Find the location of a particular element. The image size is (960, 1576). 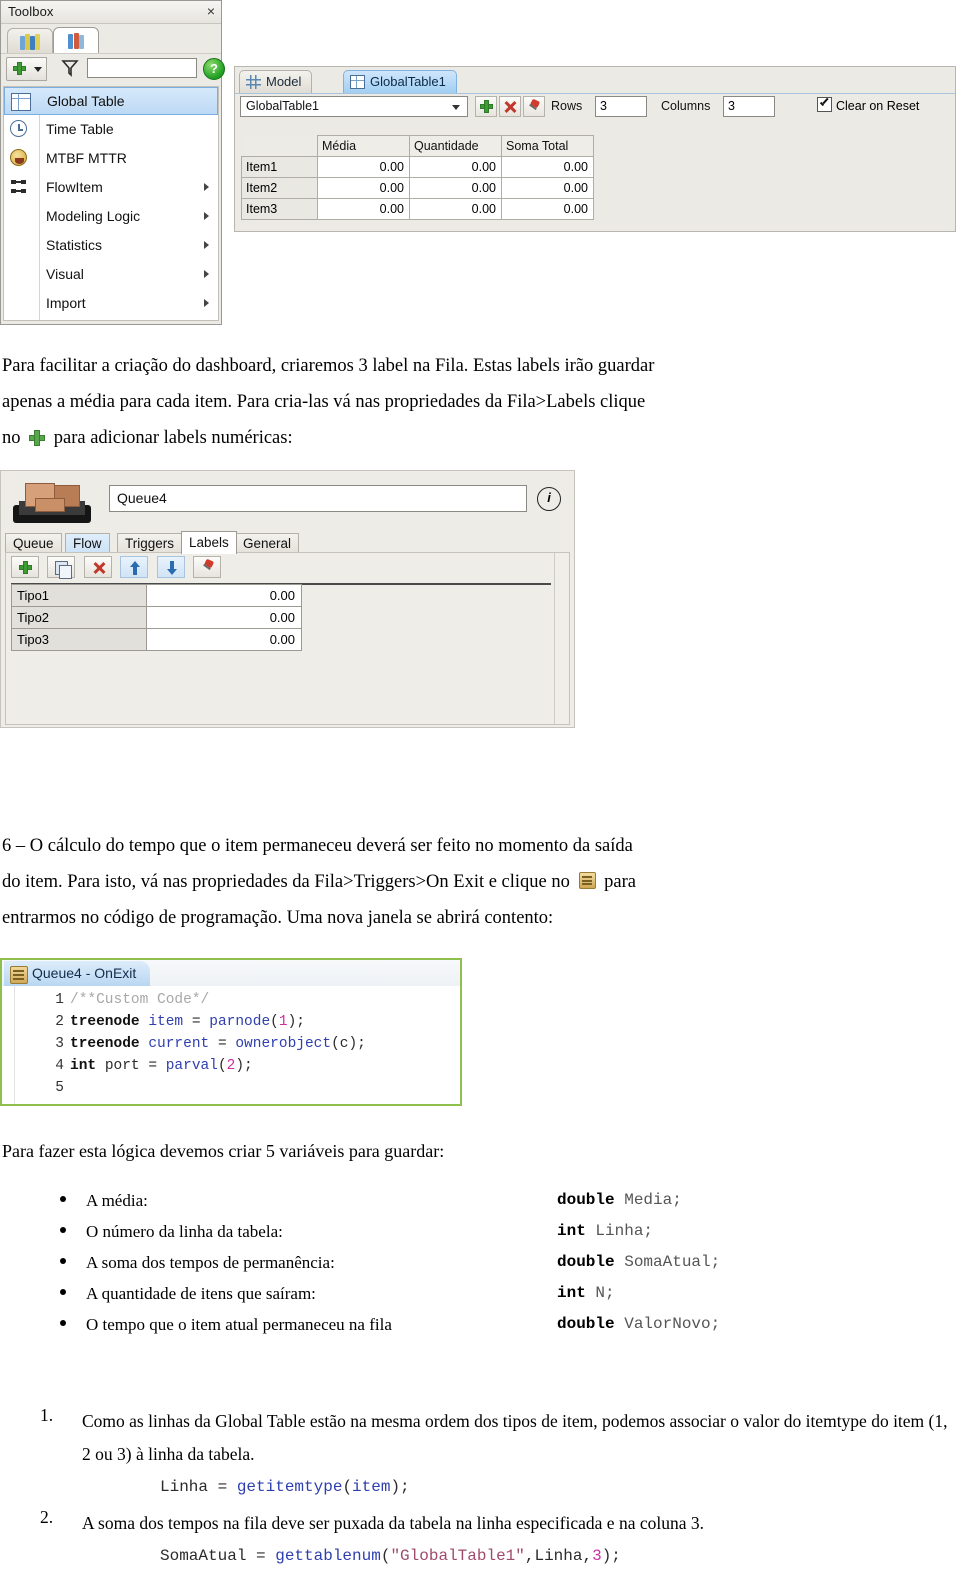

green-plus-icon is located at coordinates (19, 68).